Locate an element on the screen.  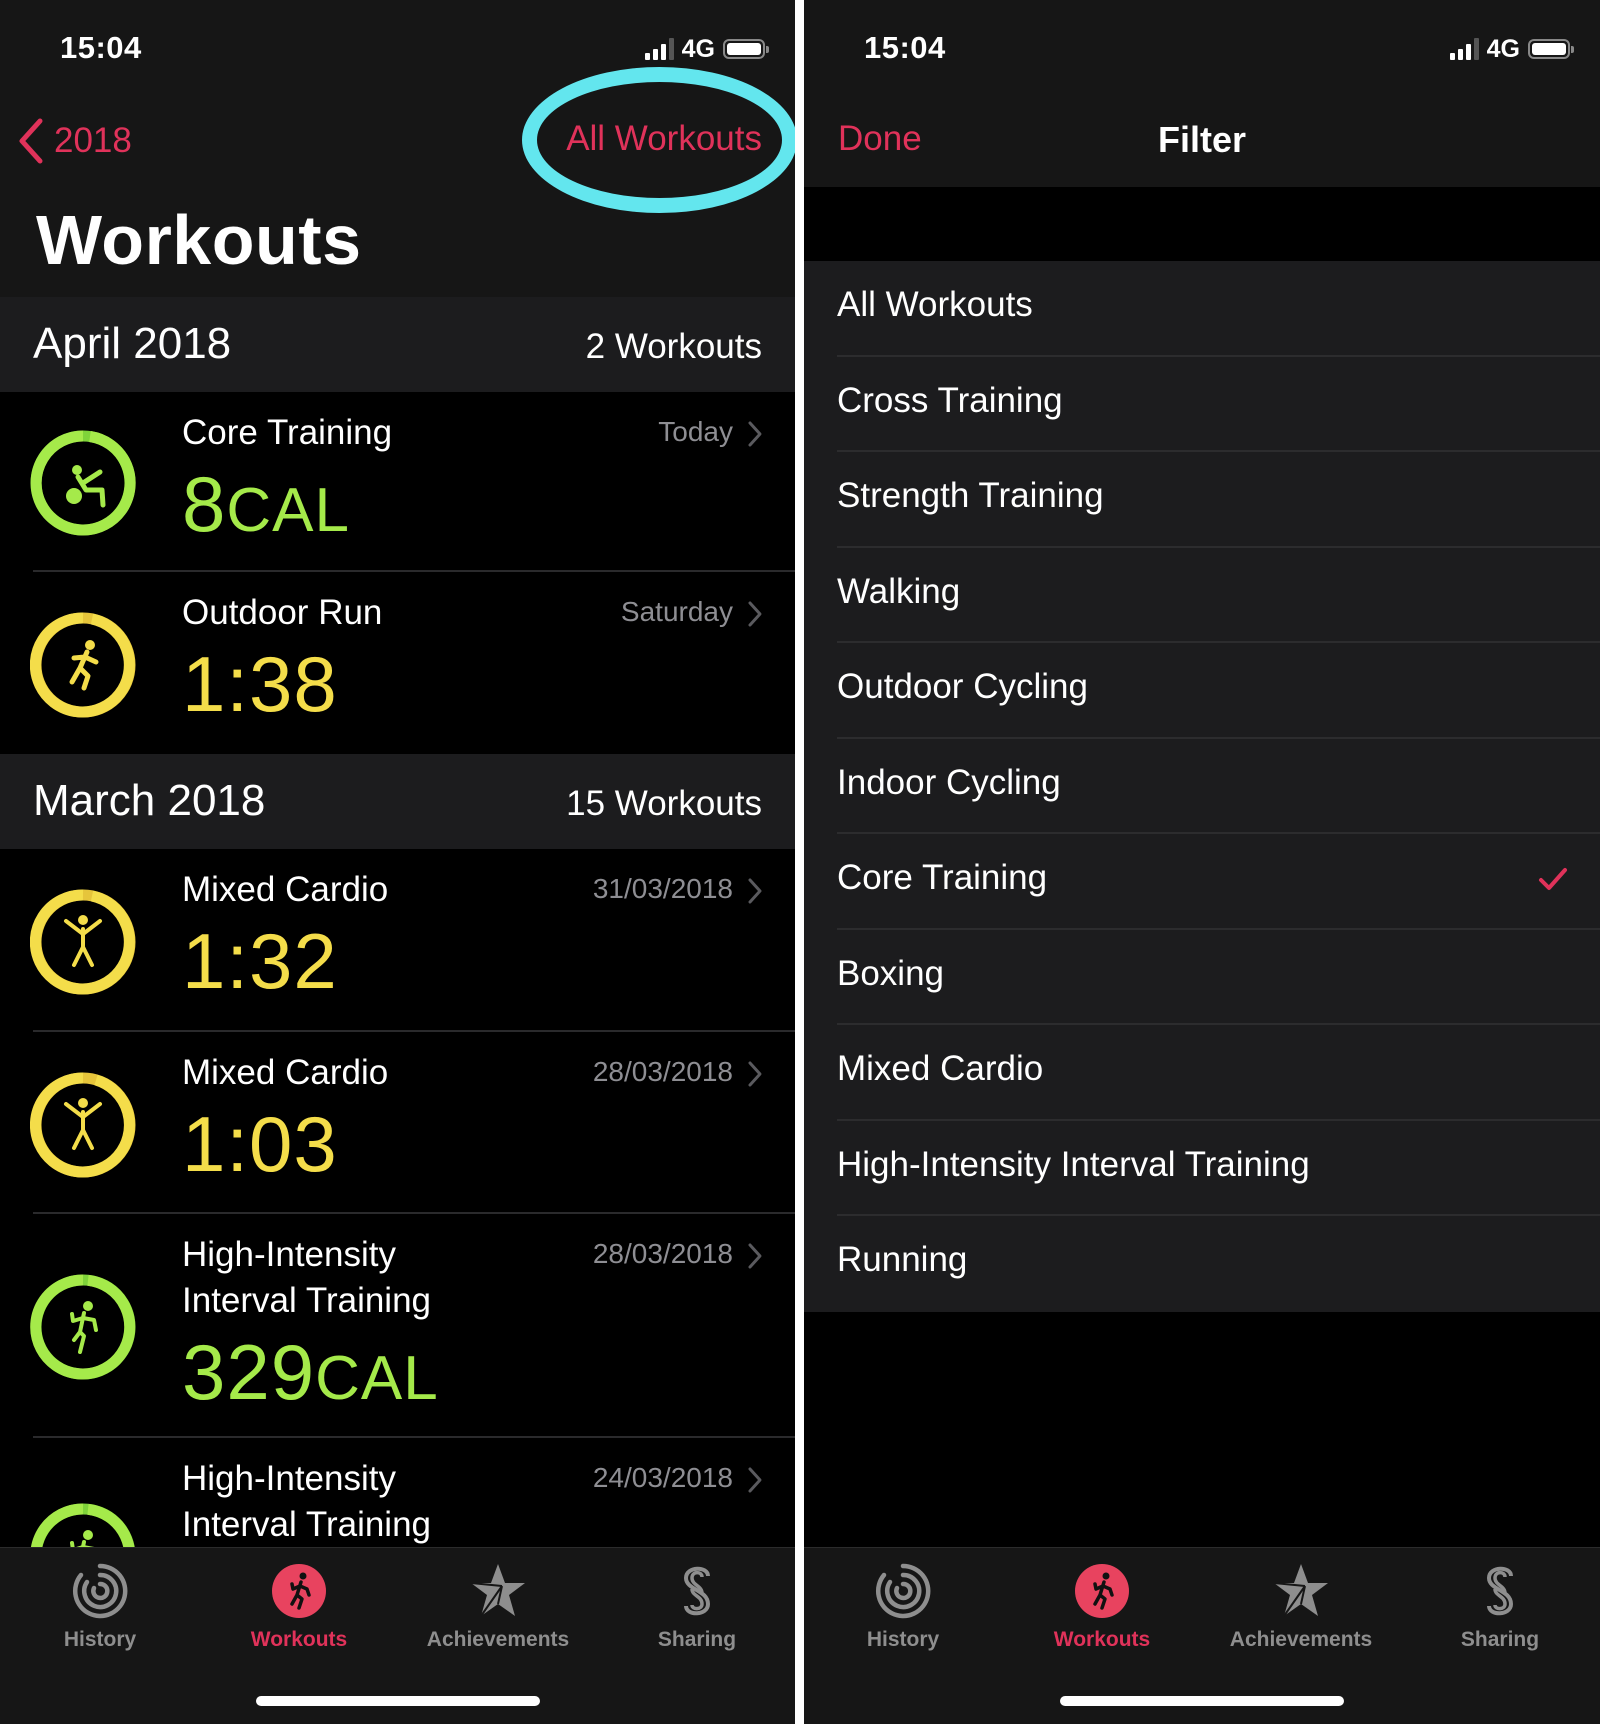
workout-value: 1:03 is located at coordinates (260, 1144).